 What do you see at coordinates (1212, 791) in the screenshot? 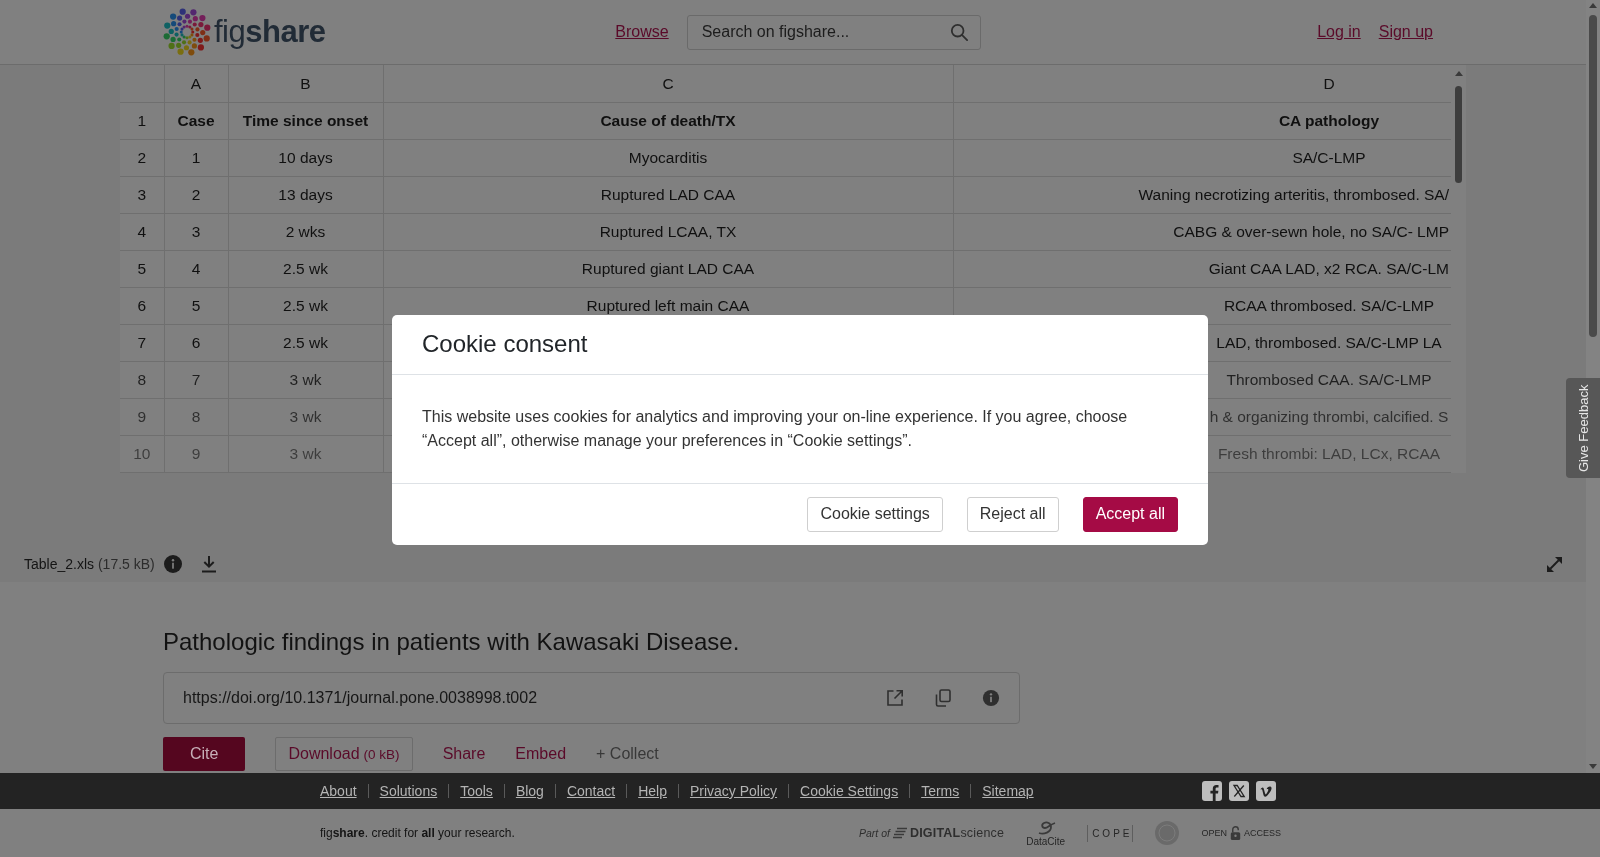
I see `facebook-icon` at bounding box center [1212, 791].